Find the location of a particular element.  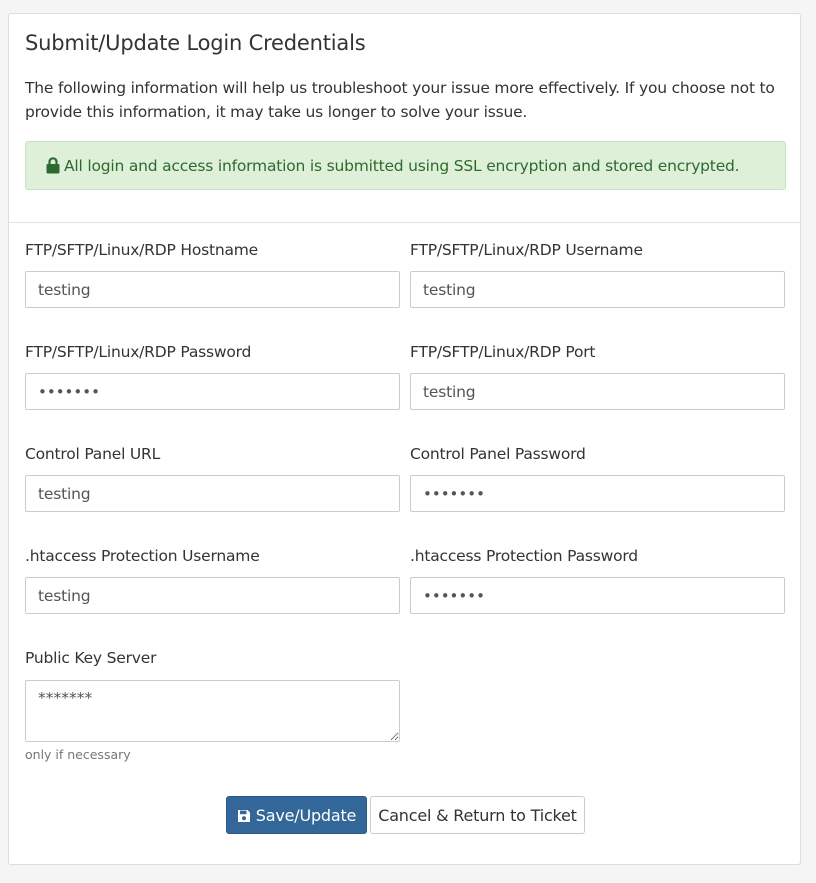

cp-password-label: Control Panel Password is located at coordinates (498, 454).